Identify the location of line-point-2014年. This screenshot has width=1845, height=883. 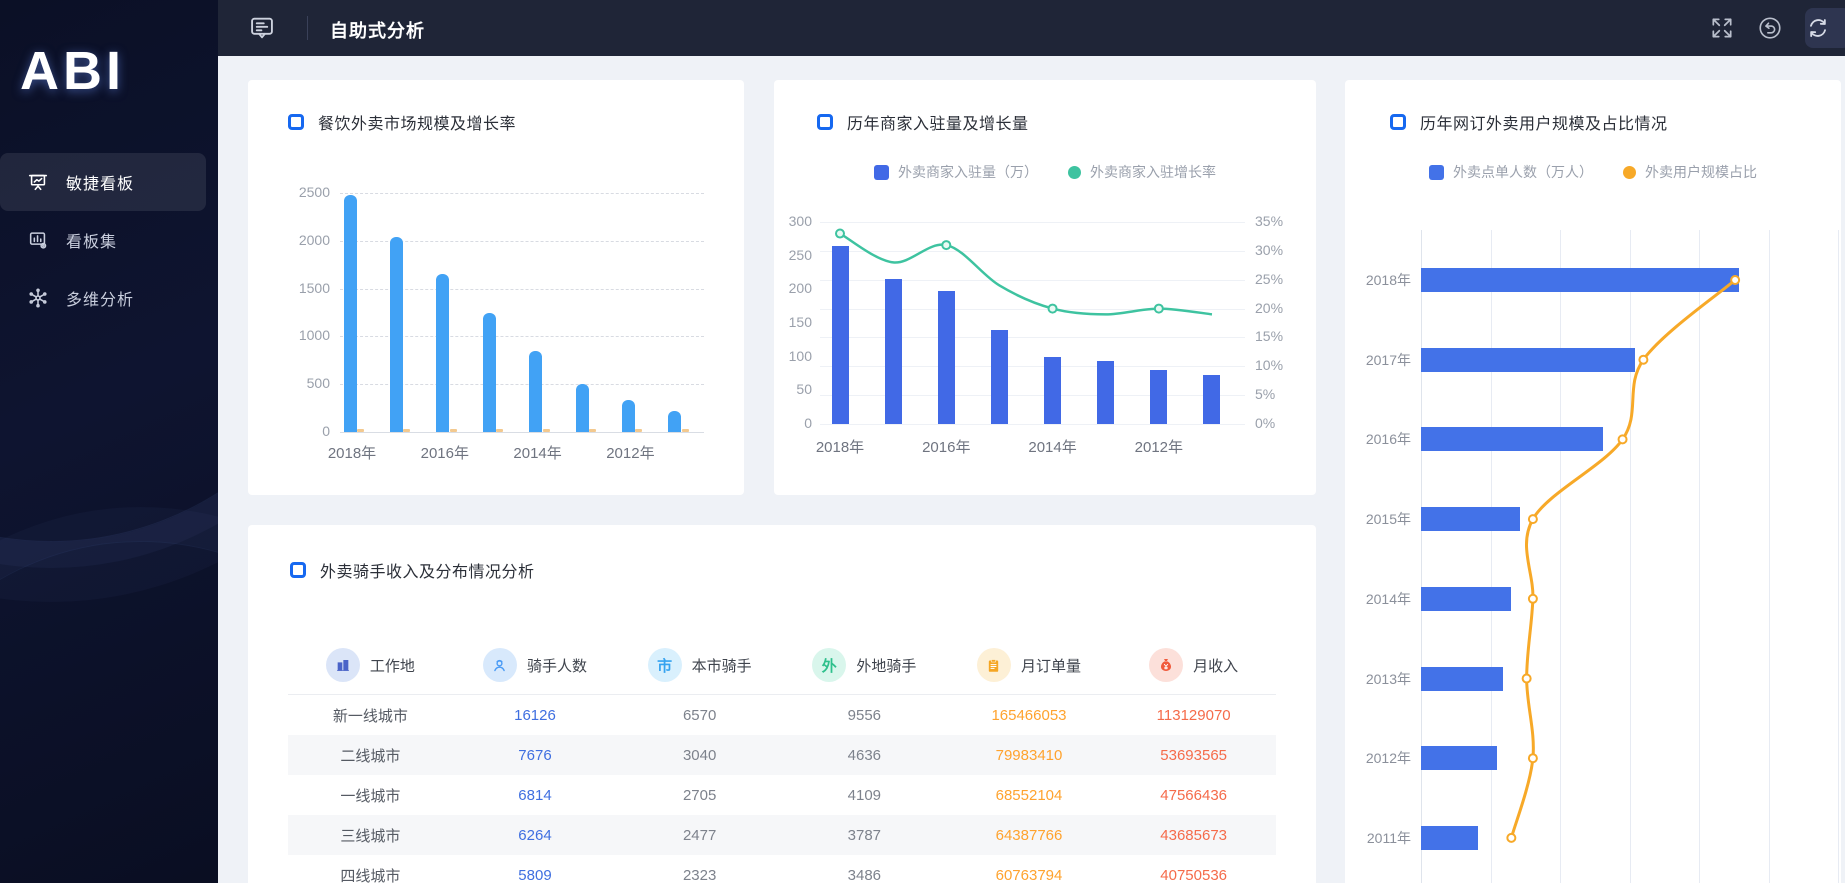
(1532, 598).